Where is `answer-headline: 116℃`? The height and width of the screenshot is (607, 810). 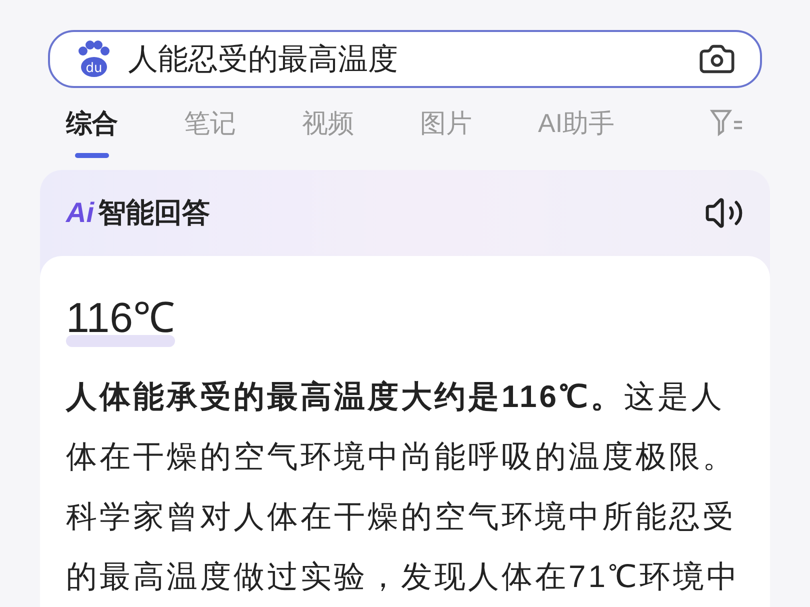
answer-headline: 116℃ is located at coordinates (120, 317).